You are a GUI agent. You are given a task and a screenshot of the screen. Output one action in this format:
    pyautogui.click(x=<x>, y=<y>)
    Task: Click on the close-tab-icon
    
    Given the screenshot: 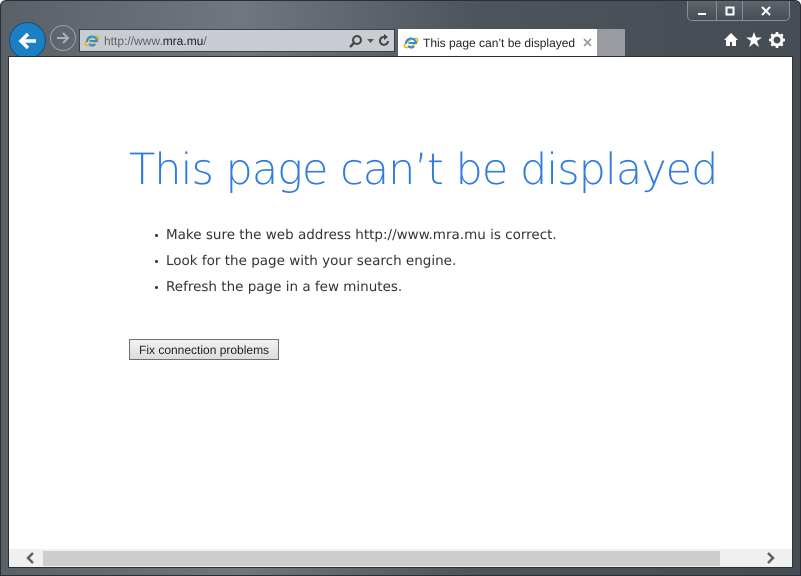 What is the action you would take?
    pyautogui.click(x=587, y=42)
    